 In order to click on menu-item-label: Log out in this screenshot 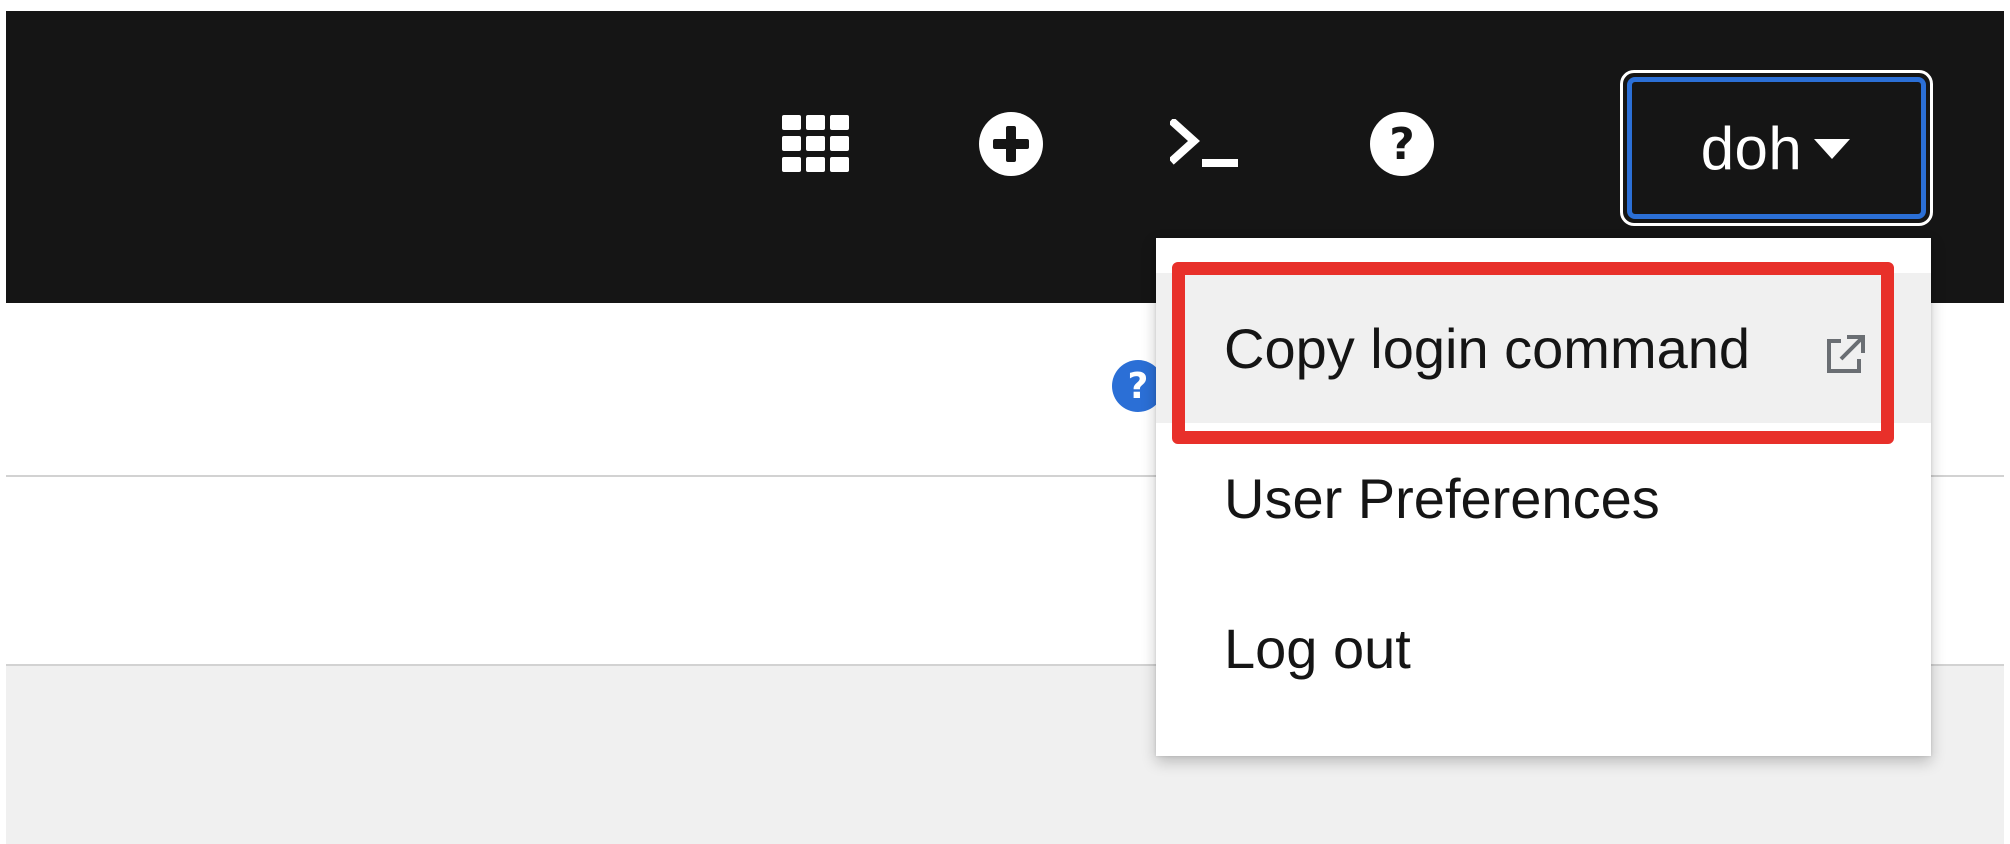, I will do `click(1317, 648)`.